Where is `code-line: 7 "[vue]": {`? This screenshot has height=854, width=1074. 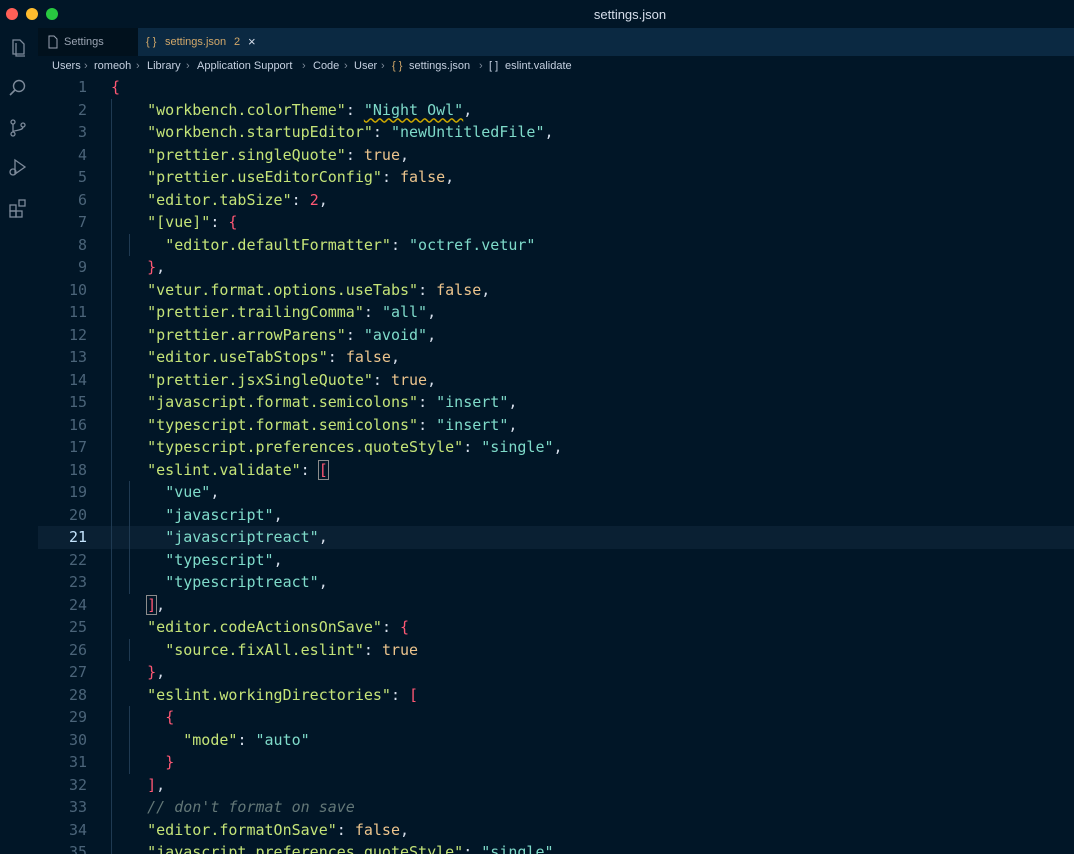
code-line: 7 "[vue]": { is located at coordinates (556, 222).